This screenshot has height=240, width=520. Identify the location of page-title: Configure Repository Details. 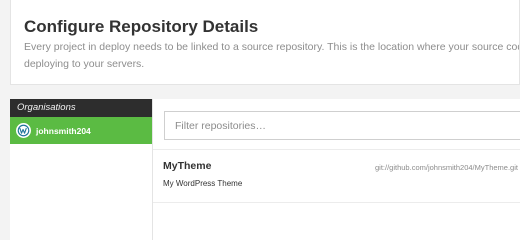
(141, 26).